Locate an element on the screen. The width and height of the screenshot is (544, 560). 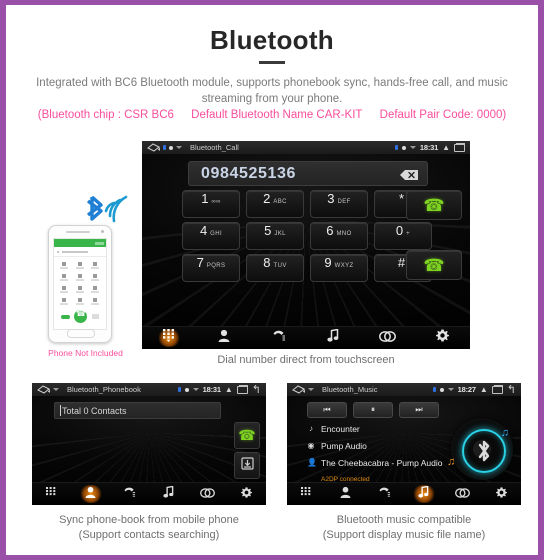
phonebook-caption-line2: (Support contacts searching) is located at coordinates (149, 535).